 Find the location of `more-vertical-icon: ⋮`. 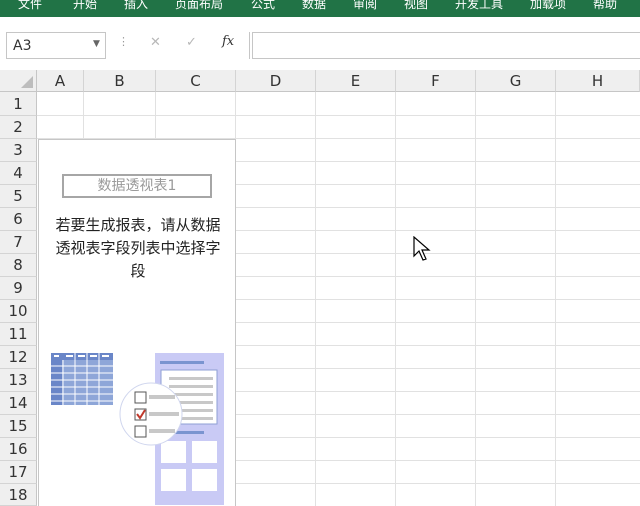

more-vertical-icon: ⋮ is located at coordinates (123, 41).